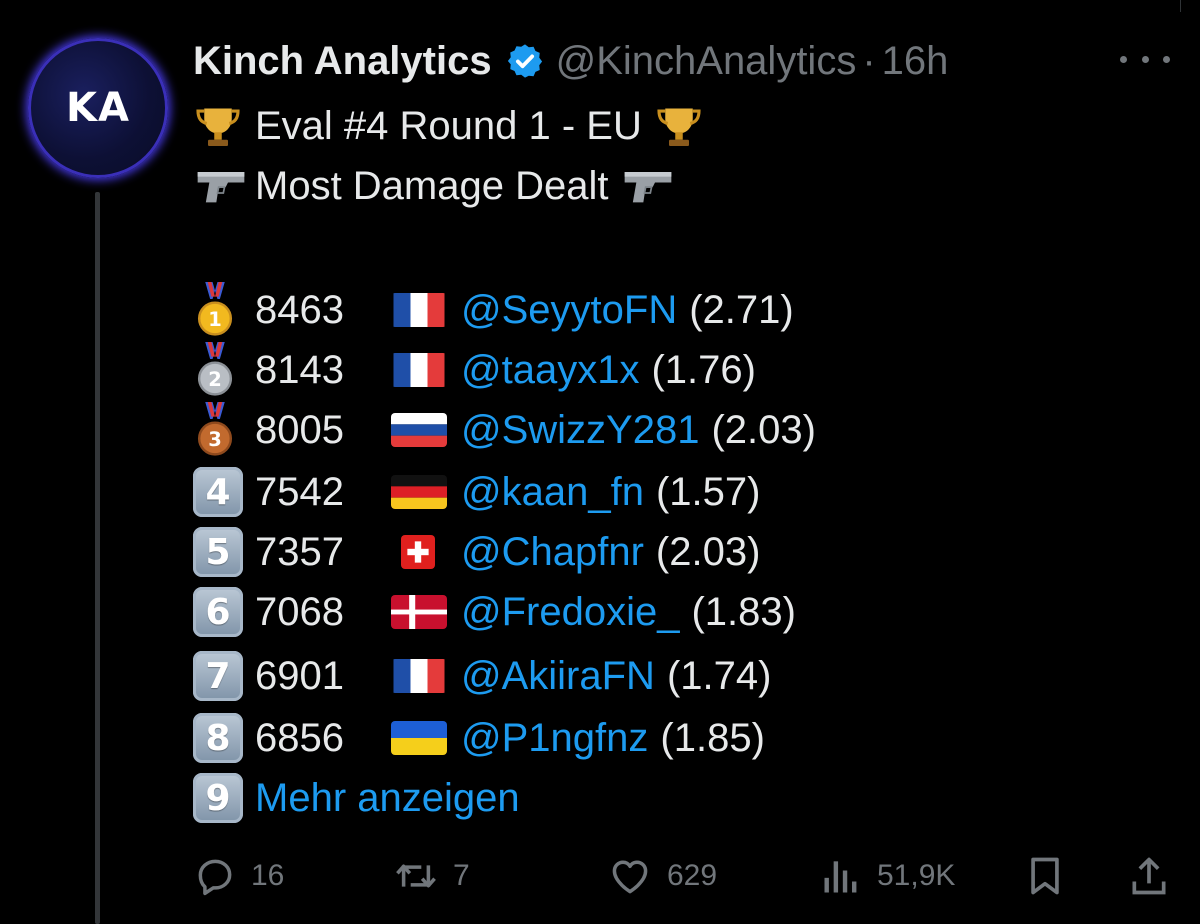 The image size is (1200, 924). Describe the element at coordinates (558, 676) in the screenshot. I see `user-mention-link: @AkiiraFN` at that location.